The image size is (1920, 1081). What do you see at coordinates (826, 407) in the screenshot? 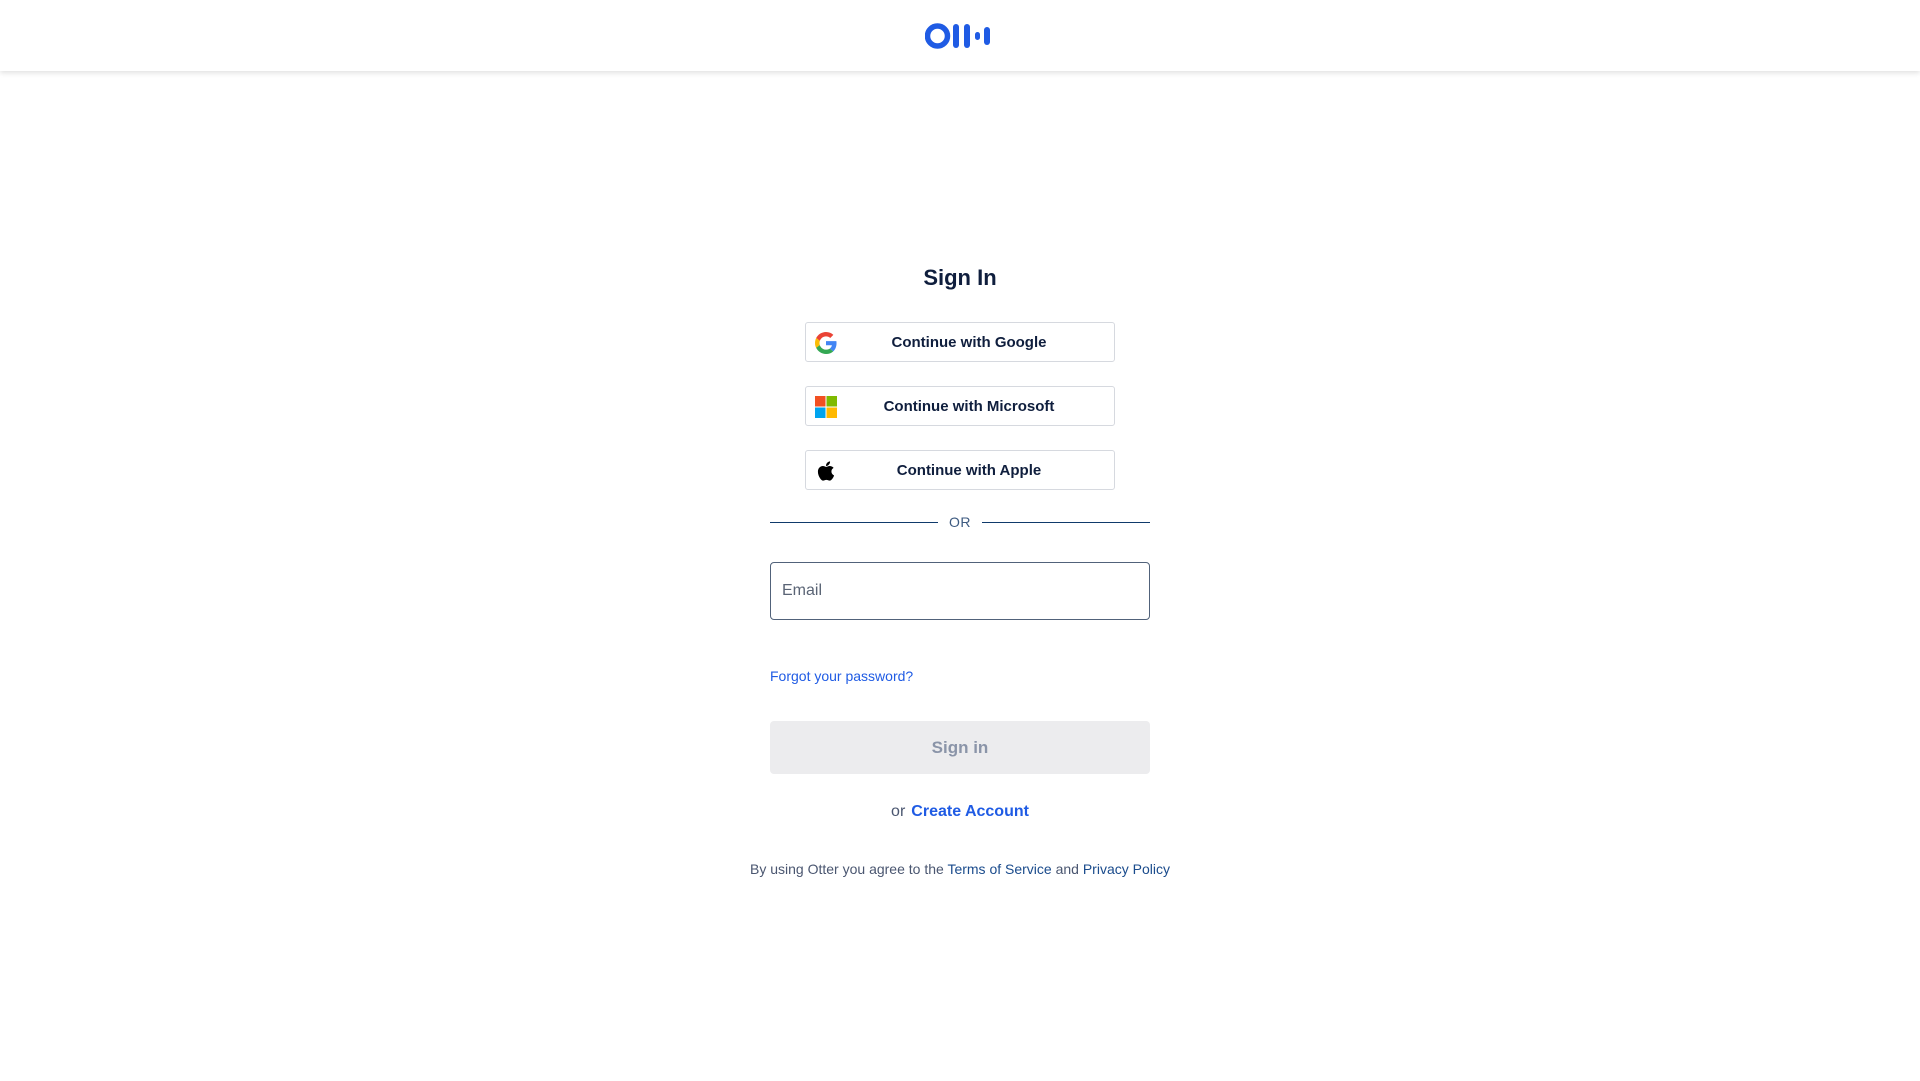
I see `microsoft-icon` at bounding box center [826, 407].